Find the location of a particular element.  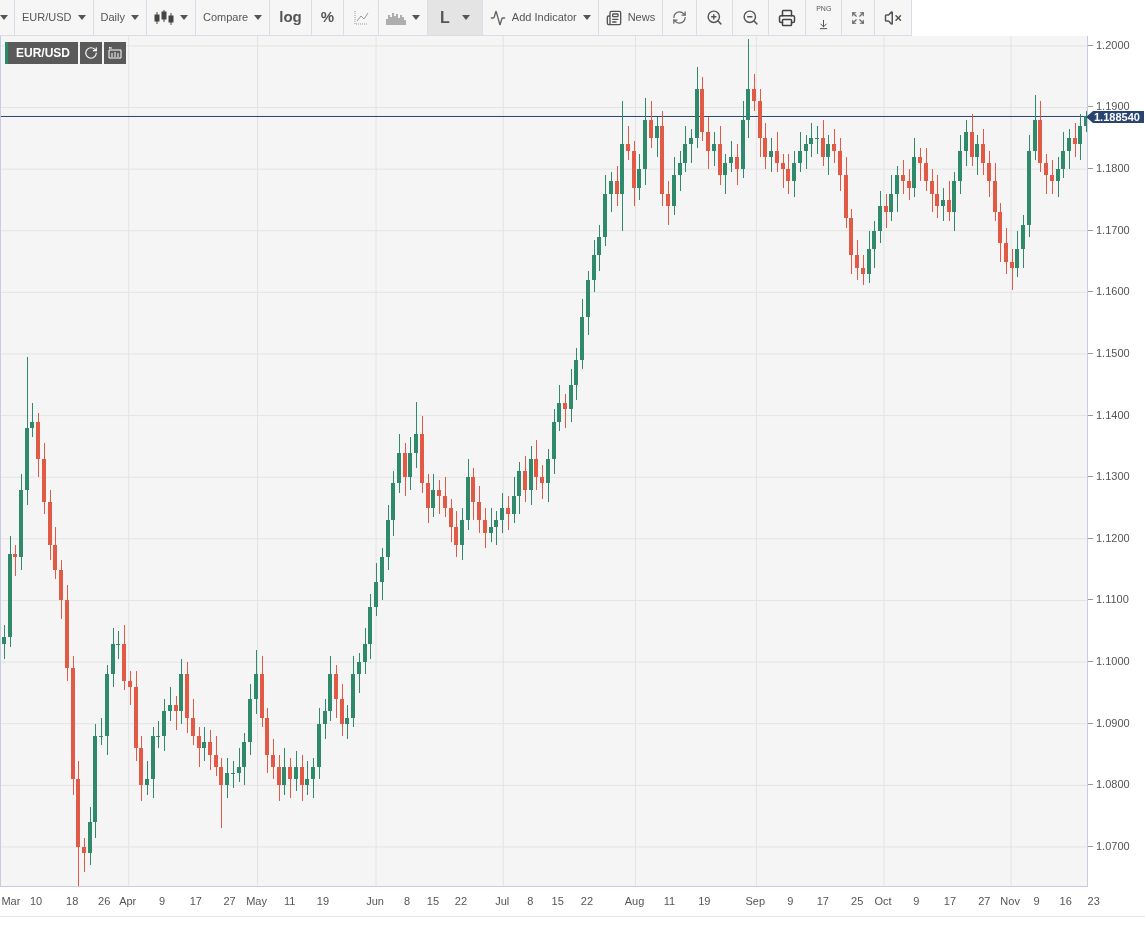

date-axis-label: Jun is located at coordinates (375, 901).